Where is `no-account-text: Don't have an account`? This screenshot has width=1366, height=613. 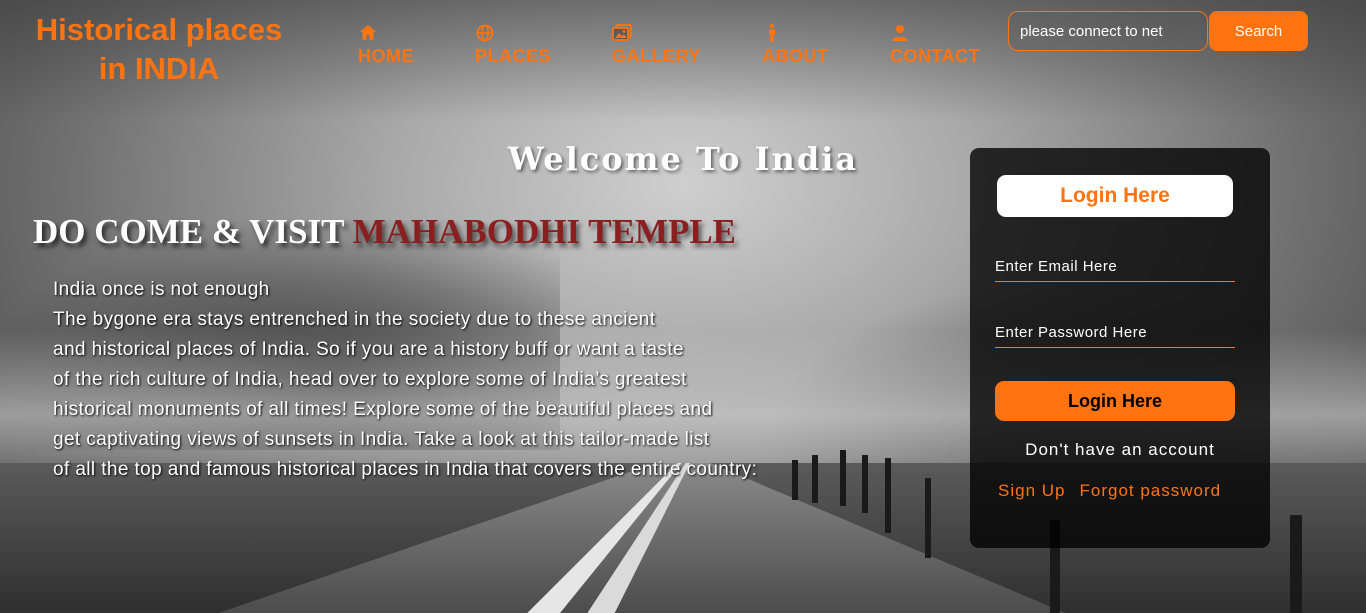 no-account-text: Don't have an account is located at coordinates (1120, 449).